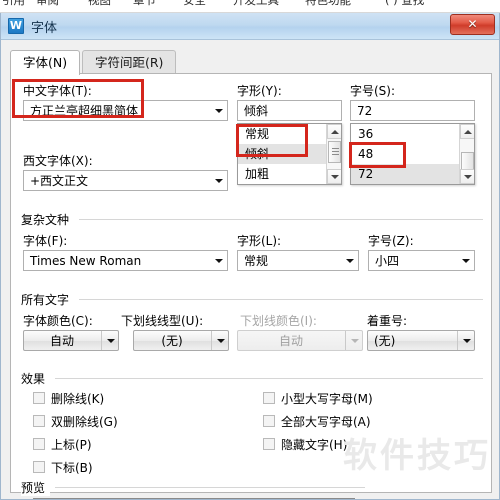 The width and height of the screenshot is (500, 500). Describe the element at coordinates (314, 445) in the screenshot. I see `checkbox-label: 隐藏文字(H)` at that location.